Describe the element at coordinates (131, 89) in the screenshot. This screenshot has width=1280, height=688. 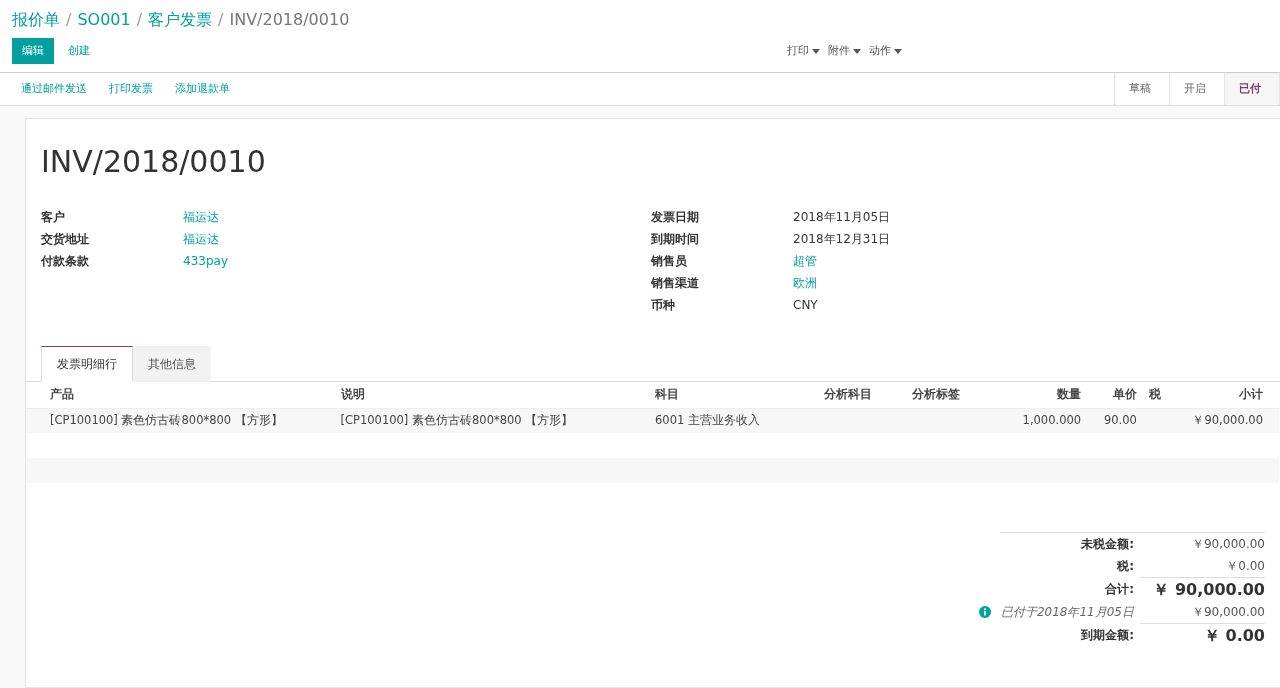
I see `action-button: 打印发票` at that location.